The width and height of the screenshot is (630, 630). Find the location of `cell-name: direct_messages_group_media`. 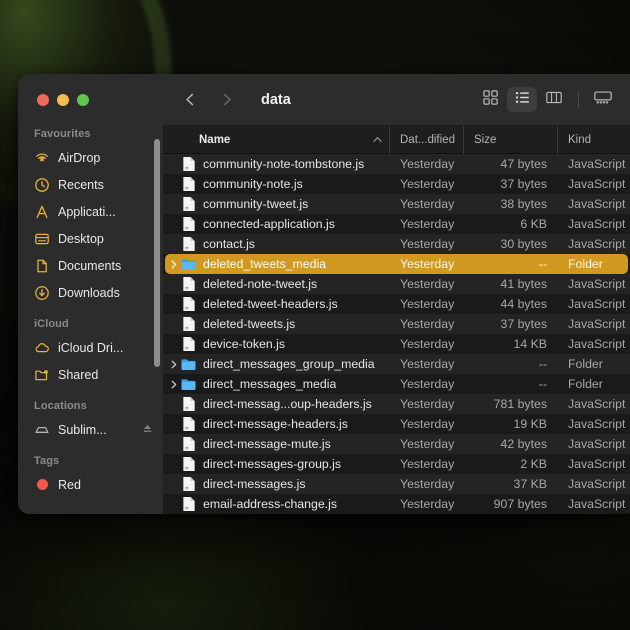

cell-name: direct_messages_group_media is located at coordinates (276, 364).